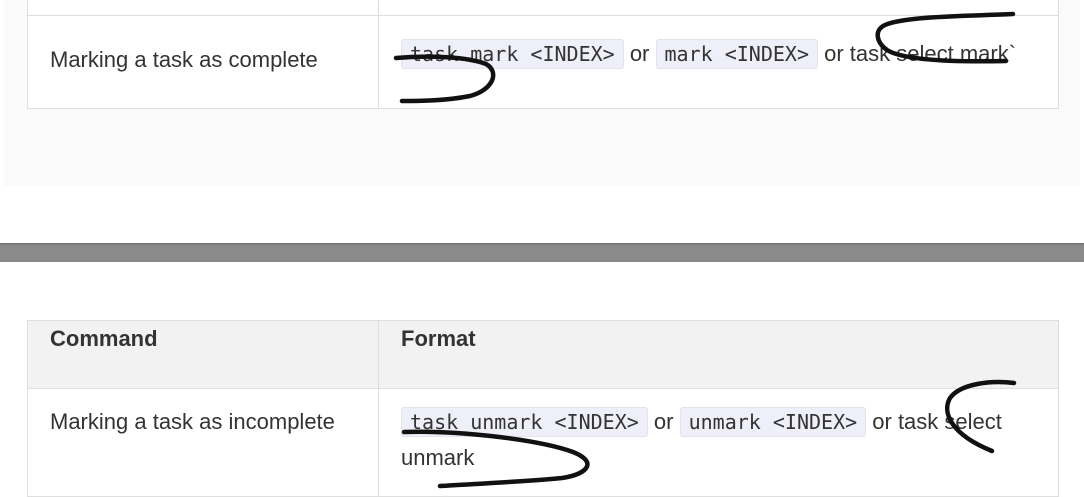 The width and height of the screenshot is (1084, 497). I want to click on table-header-row: Command Format, so click(543, 354).